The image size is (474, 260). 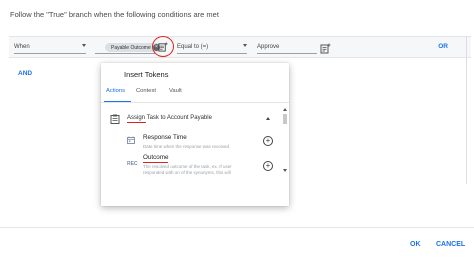 I want to click on and-button: AND, so click(x=25, y=73).